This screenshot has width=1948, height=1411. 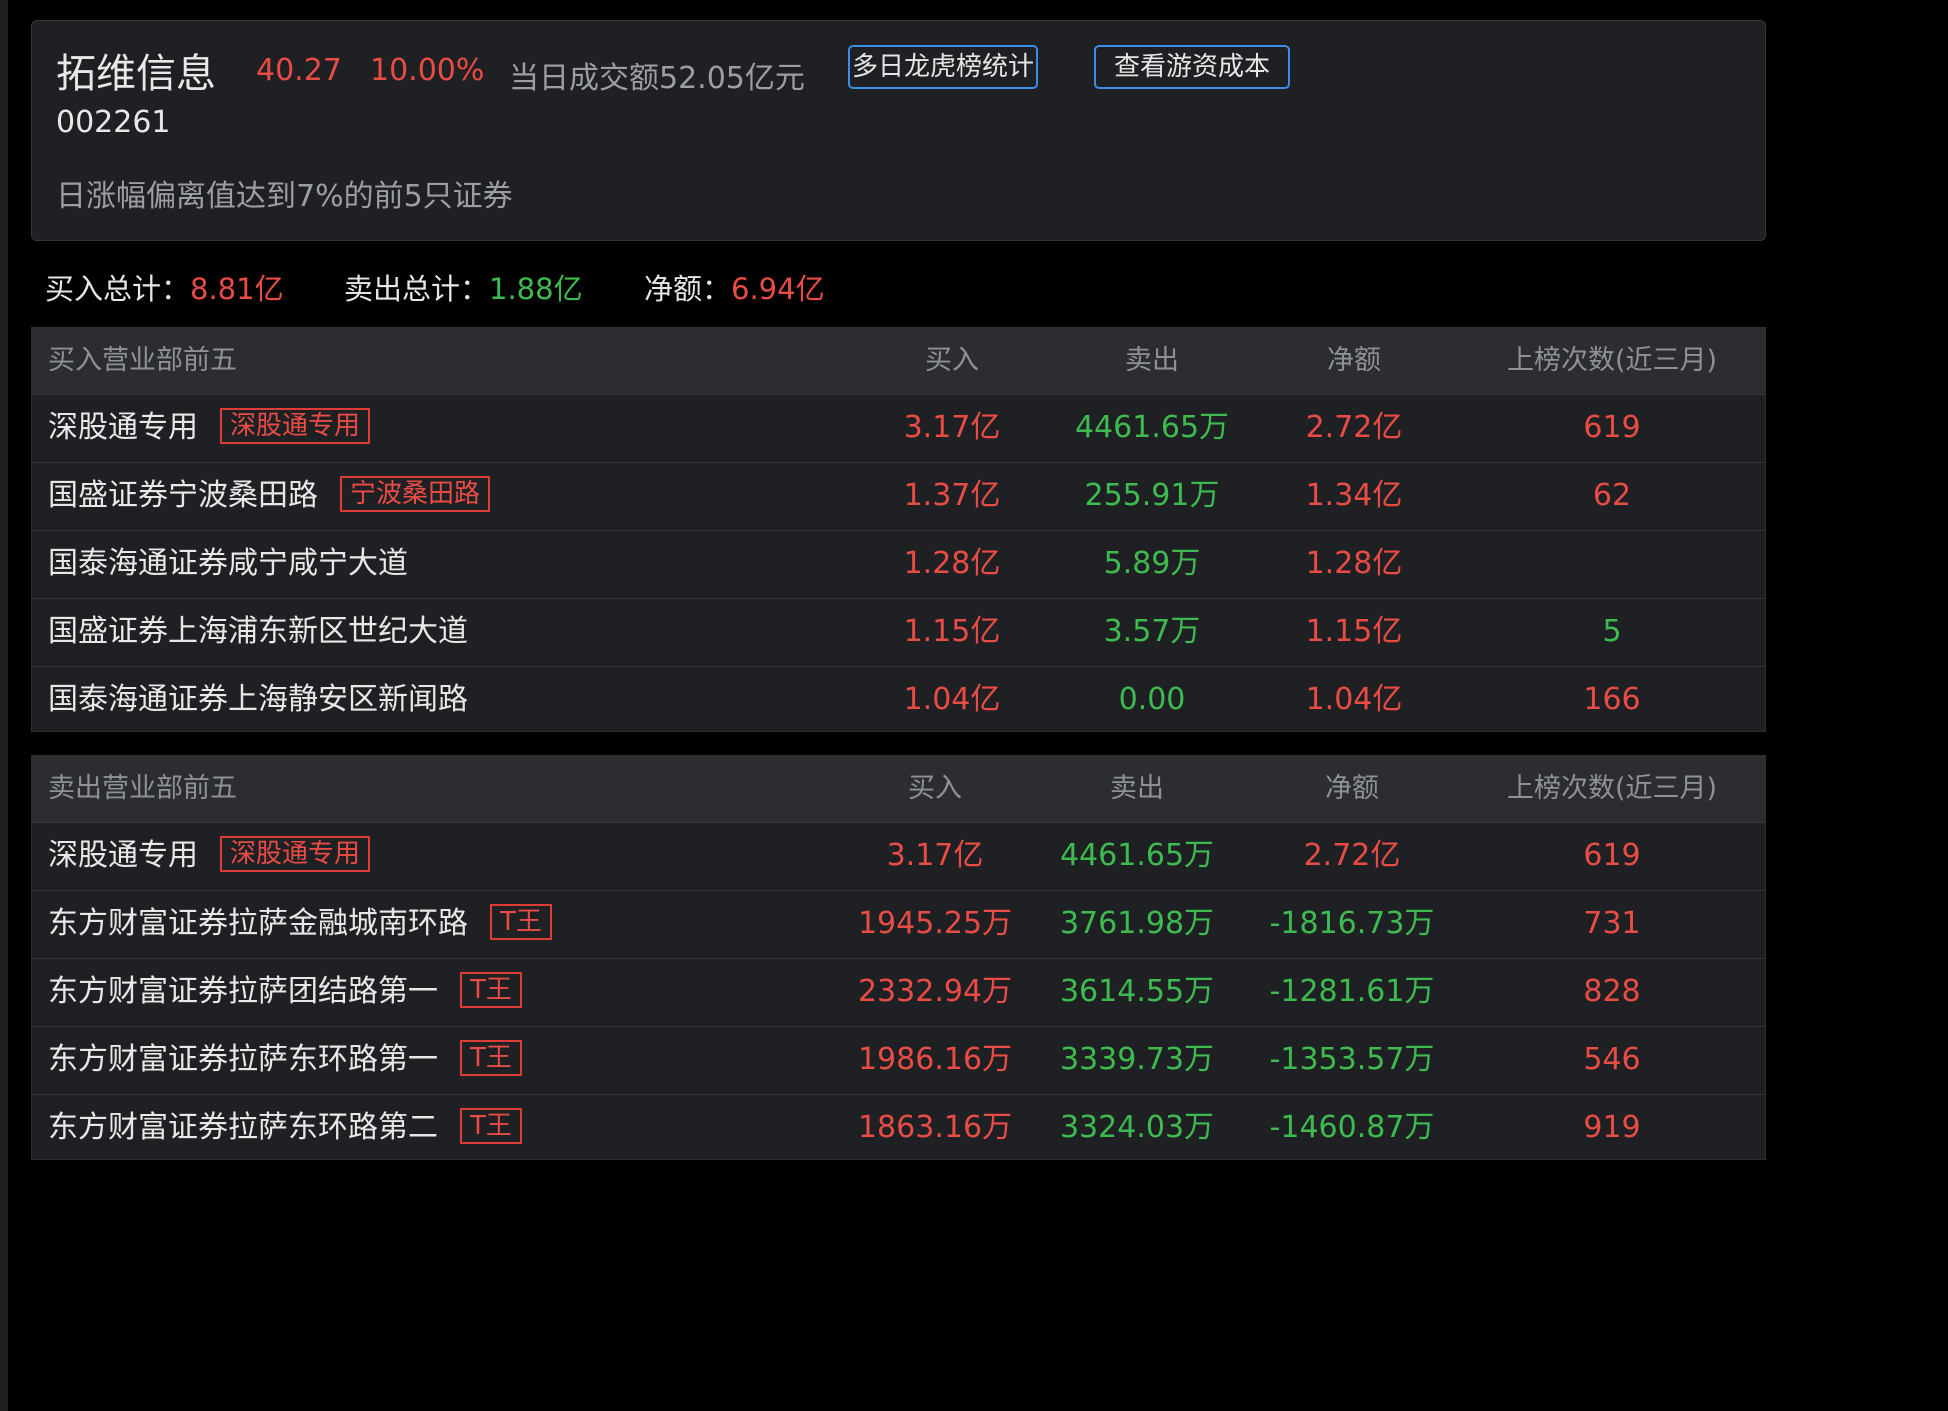 I want to click on buy-cell: 1.28亿, so click(x=952, y=563).